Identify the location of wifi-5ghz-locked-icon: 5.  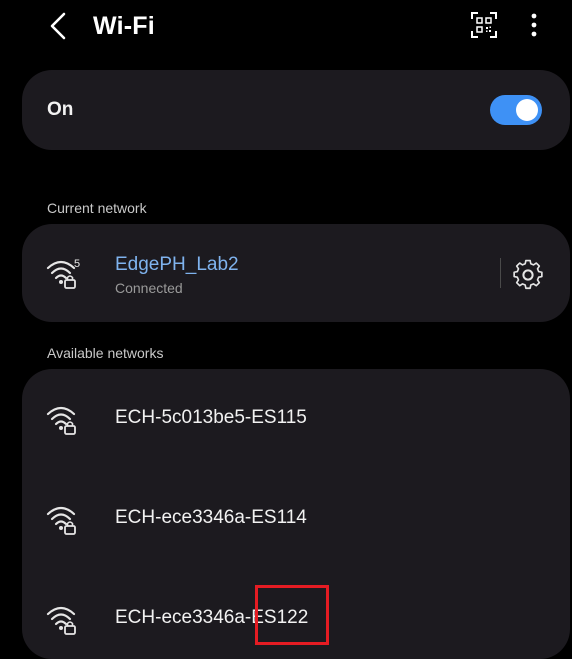
(63, 273).